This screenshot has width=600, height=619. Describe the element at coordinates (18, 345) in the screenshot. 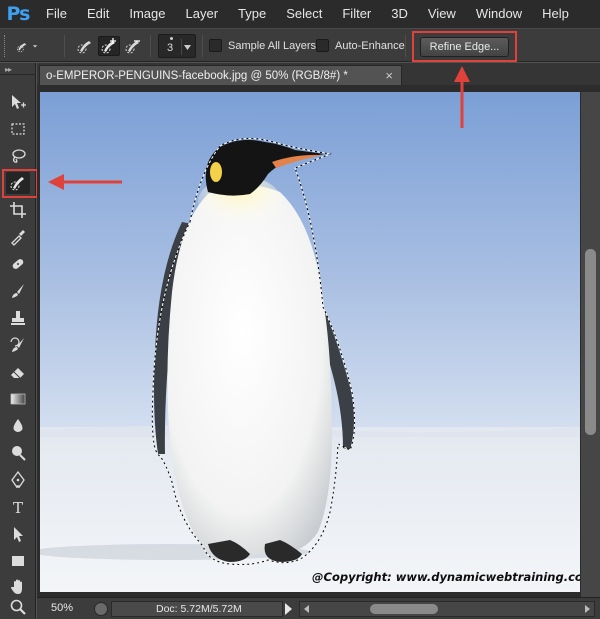

I see `history-brush-icon` at that location.